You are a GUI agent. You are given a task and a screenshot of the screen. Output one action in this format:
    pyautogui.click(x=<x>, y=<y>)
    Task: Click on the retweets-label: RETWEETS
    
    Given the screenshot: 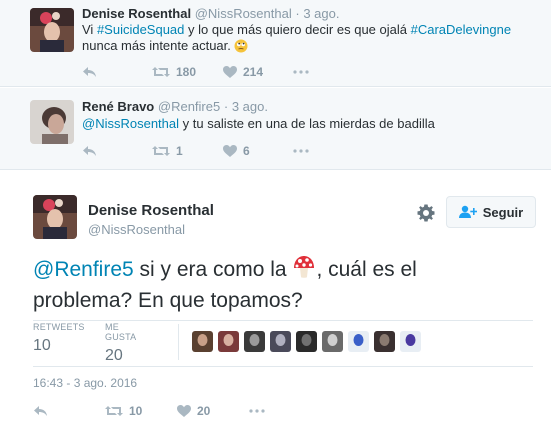 What is the action you would take?
    pyautogui.click(x=59, y=327)
    